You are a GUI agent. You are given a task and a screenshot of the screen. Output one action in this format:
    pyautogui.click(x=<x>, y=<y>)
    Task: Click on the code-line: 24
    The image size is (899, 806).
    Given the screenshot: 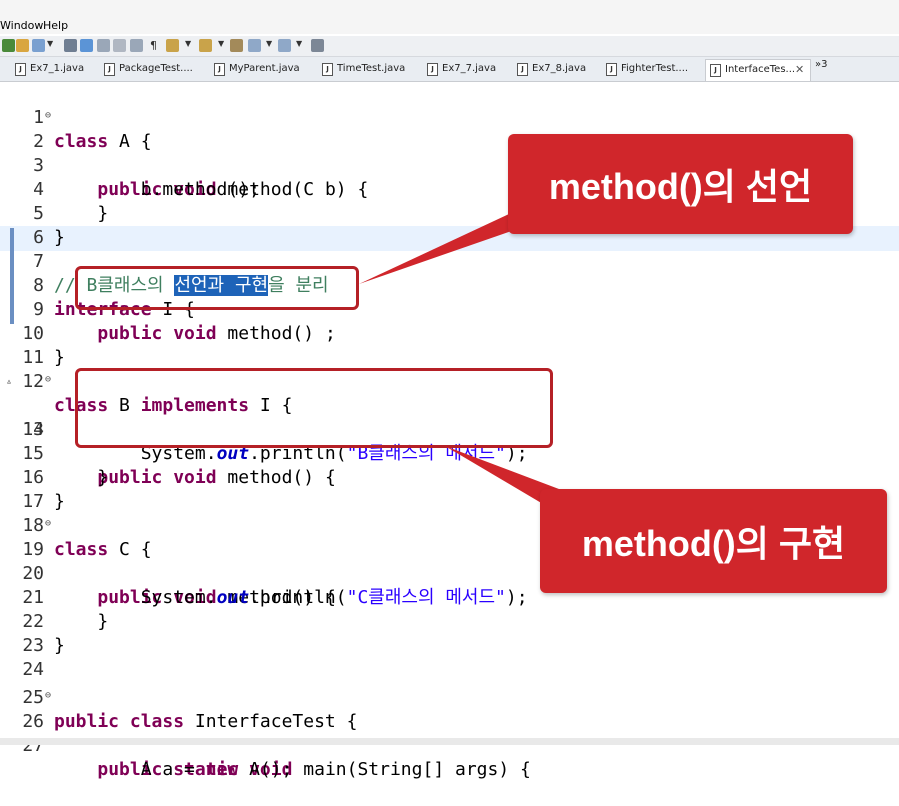 What is the action you would take?
    pyautogui.click(x=449, y=657)
    